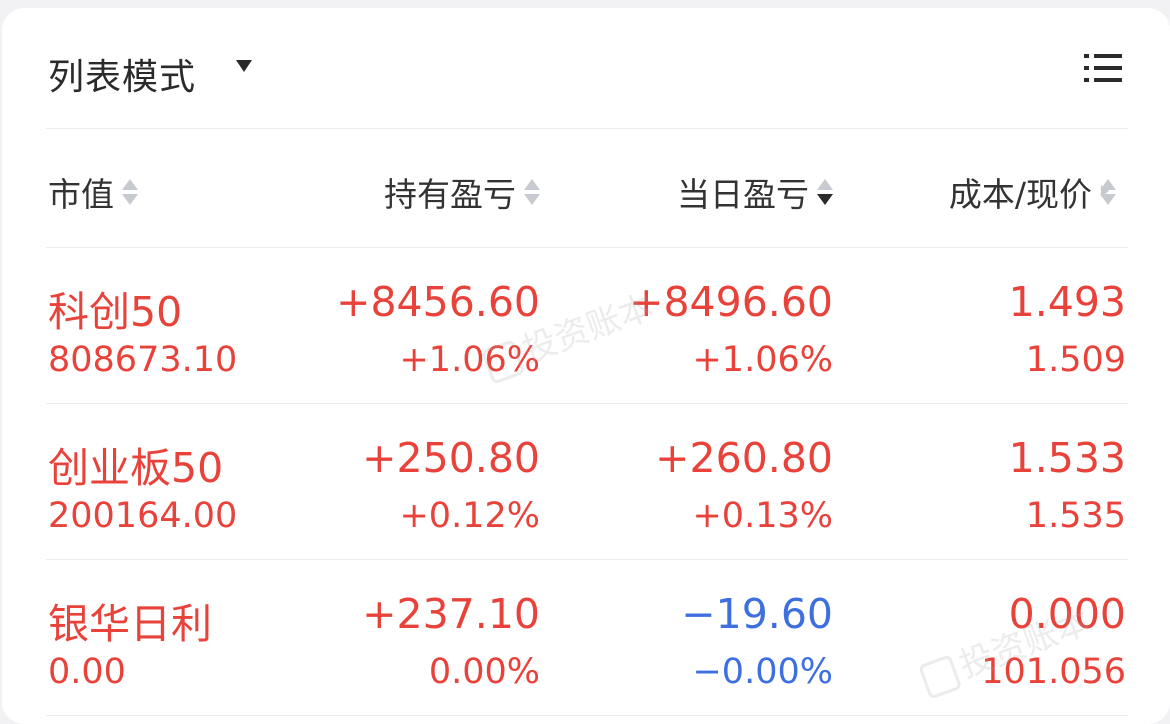  I want to click on hold-pnl: +250.80, so click(451, 458).